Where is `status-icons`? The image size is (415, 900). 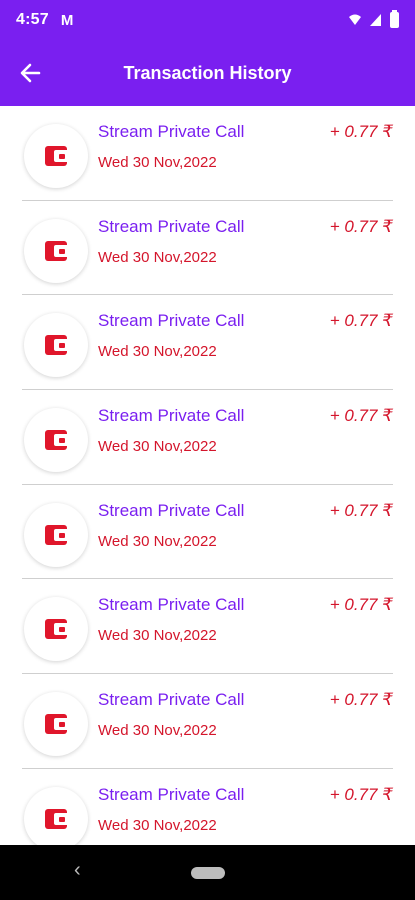
status-icons is located at coordinates (373, 19).